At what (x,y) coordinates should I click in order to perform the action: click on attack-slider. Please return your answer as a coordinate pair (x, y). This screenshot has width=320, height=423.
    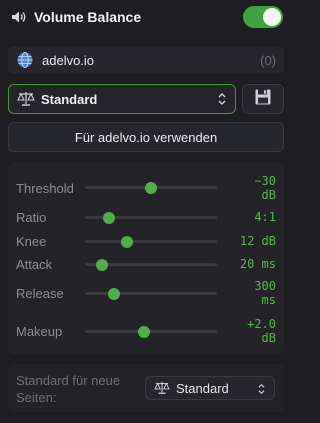
    Looking at the image, I should click on (151, 264).